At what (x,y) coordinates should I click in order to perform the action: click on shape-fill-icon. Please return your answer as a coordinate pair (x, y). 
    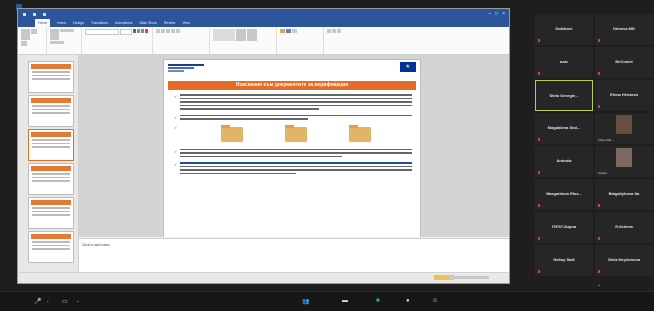
    Looking at the image, I should click on (282, 31).